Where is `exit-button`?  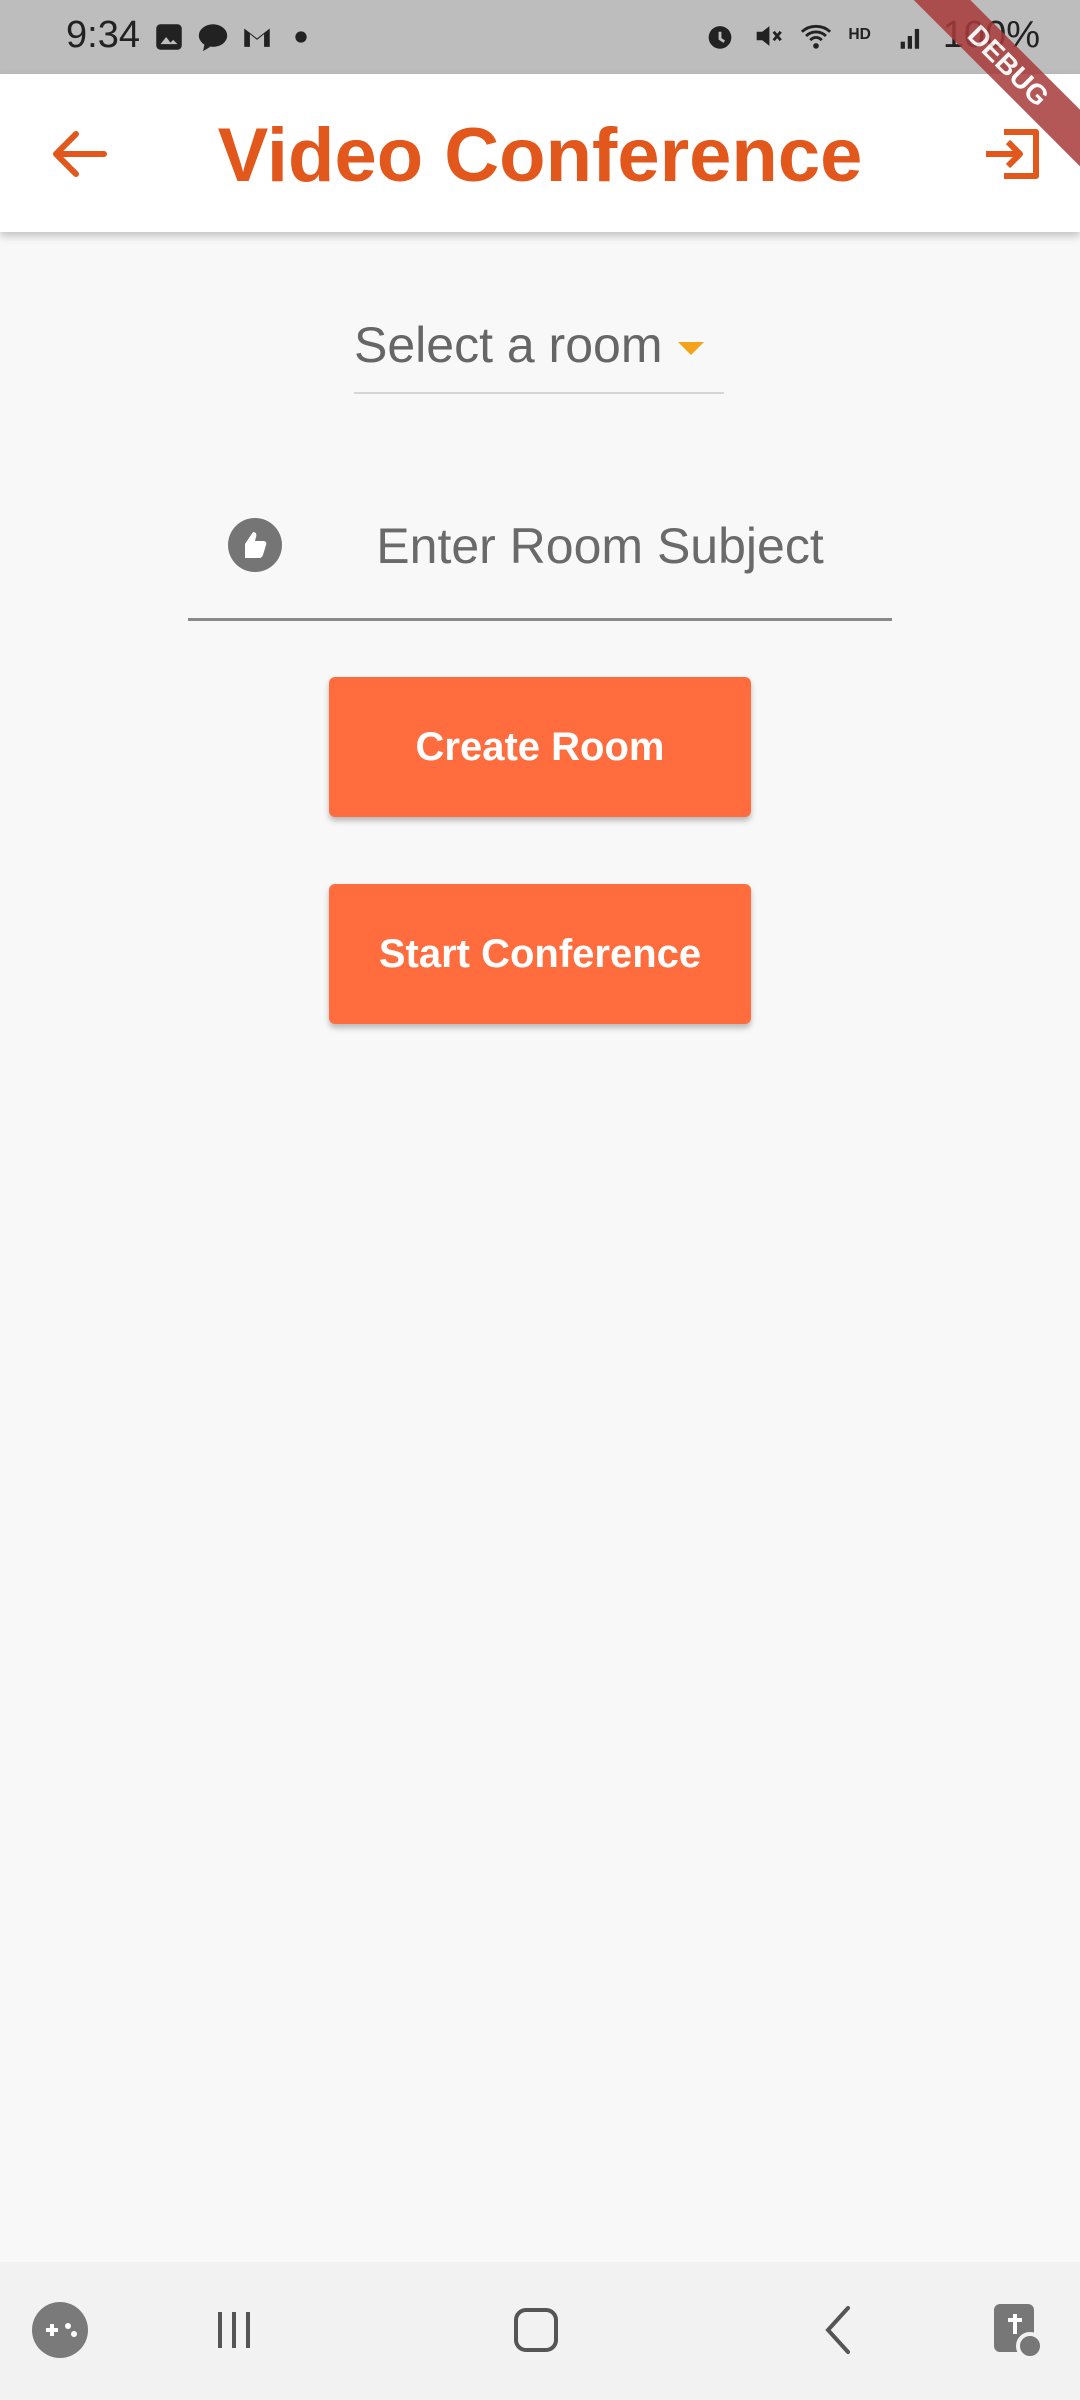
exit-button is located at coordinates (1011, 154).